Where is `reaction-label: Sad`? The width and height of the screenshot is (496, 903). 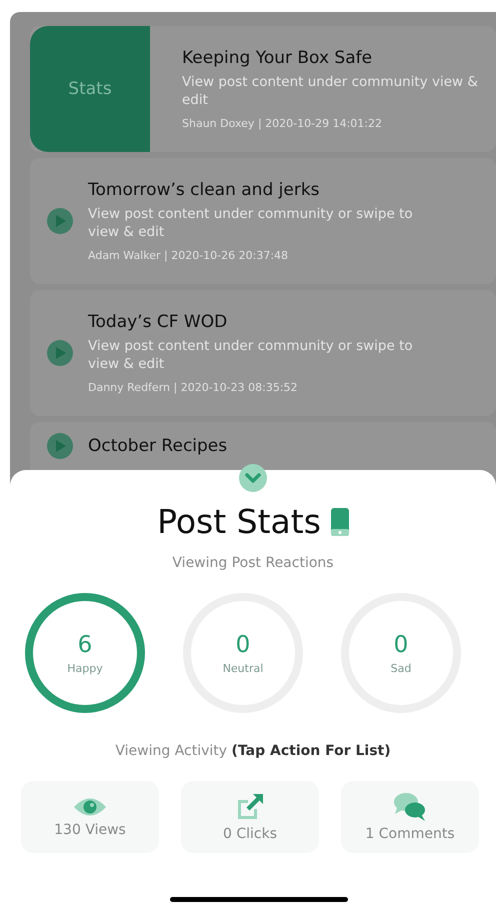 reaction-label: Sad is located at coordinates (401, 668).